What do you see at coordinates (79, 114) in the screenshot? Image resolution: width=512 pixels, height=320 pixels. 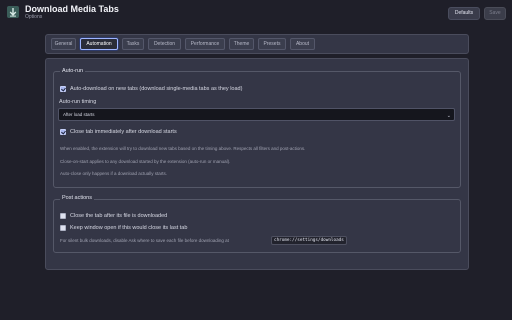 I see `timing-select-value: After load starts` at bounding box center [79, 114].